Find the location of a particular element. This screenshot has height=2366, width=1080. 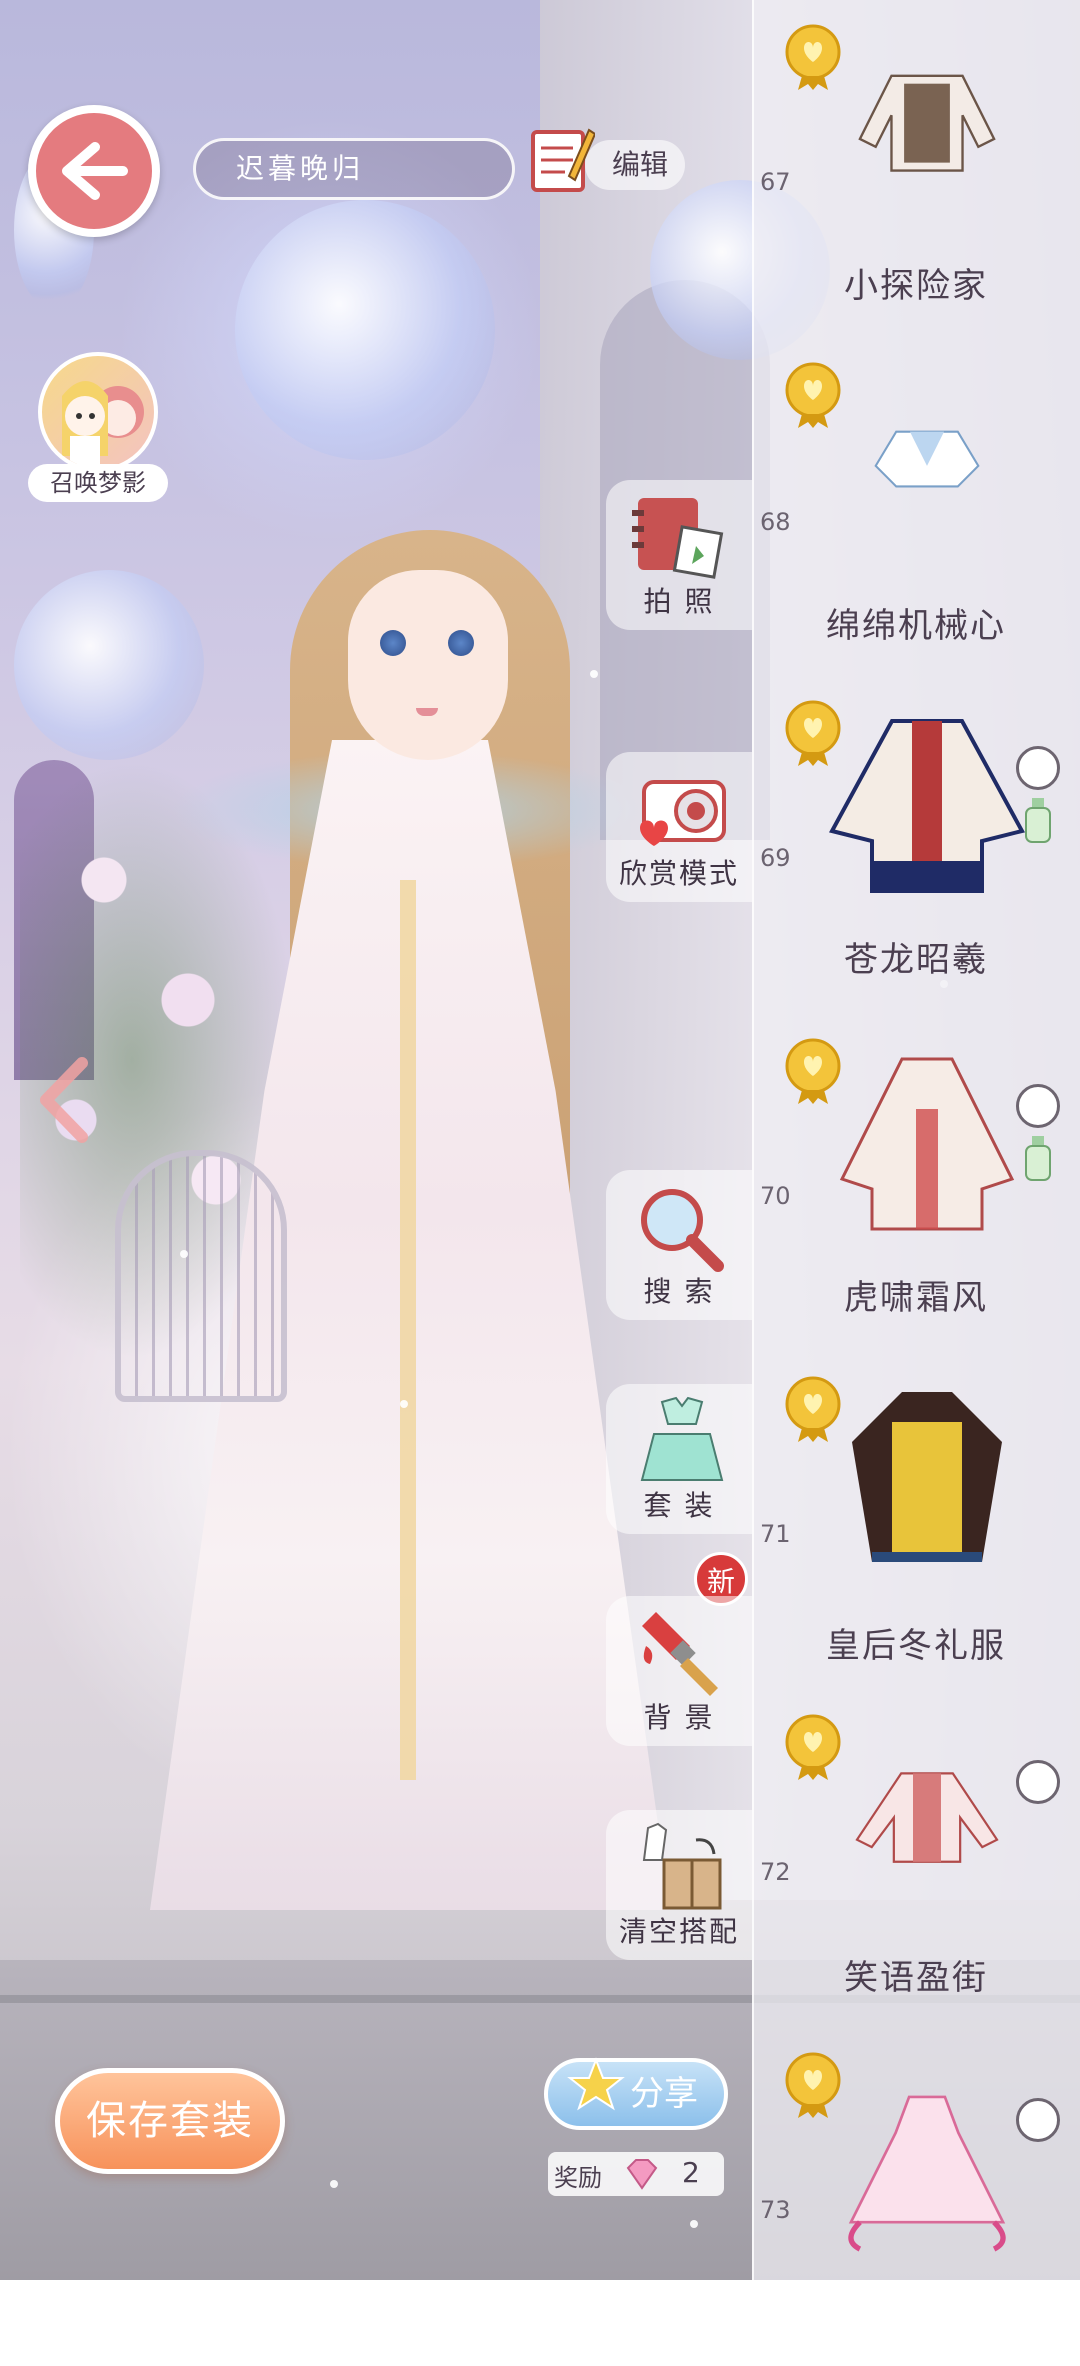

outfit-item: 69 苍龙昭羲 is located at coordinates (916, 845).